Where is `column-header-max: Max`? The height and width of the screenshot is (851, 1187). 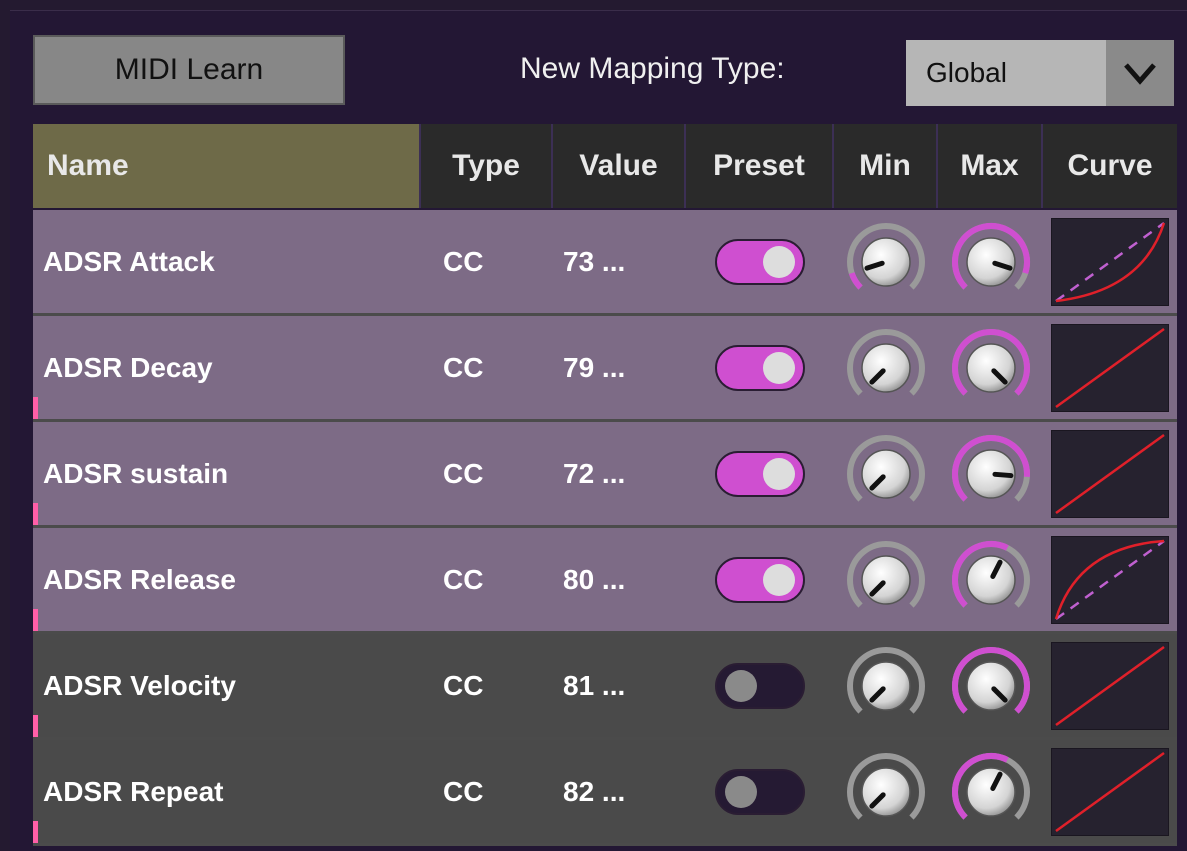
column-header-max: Max is located at coordinates (990, 166).